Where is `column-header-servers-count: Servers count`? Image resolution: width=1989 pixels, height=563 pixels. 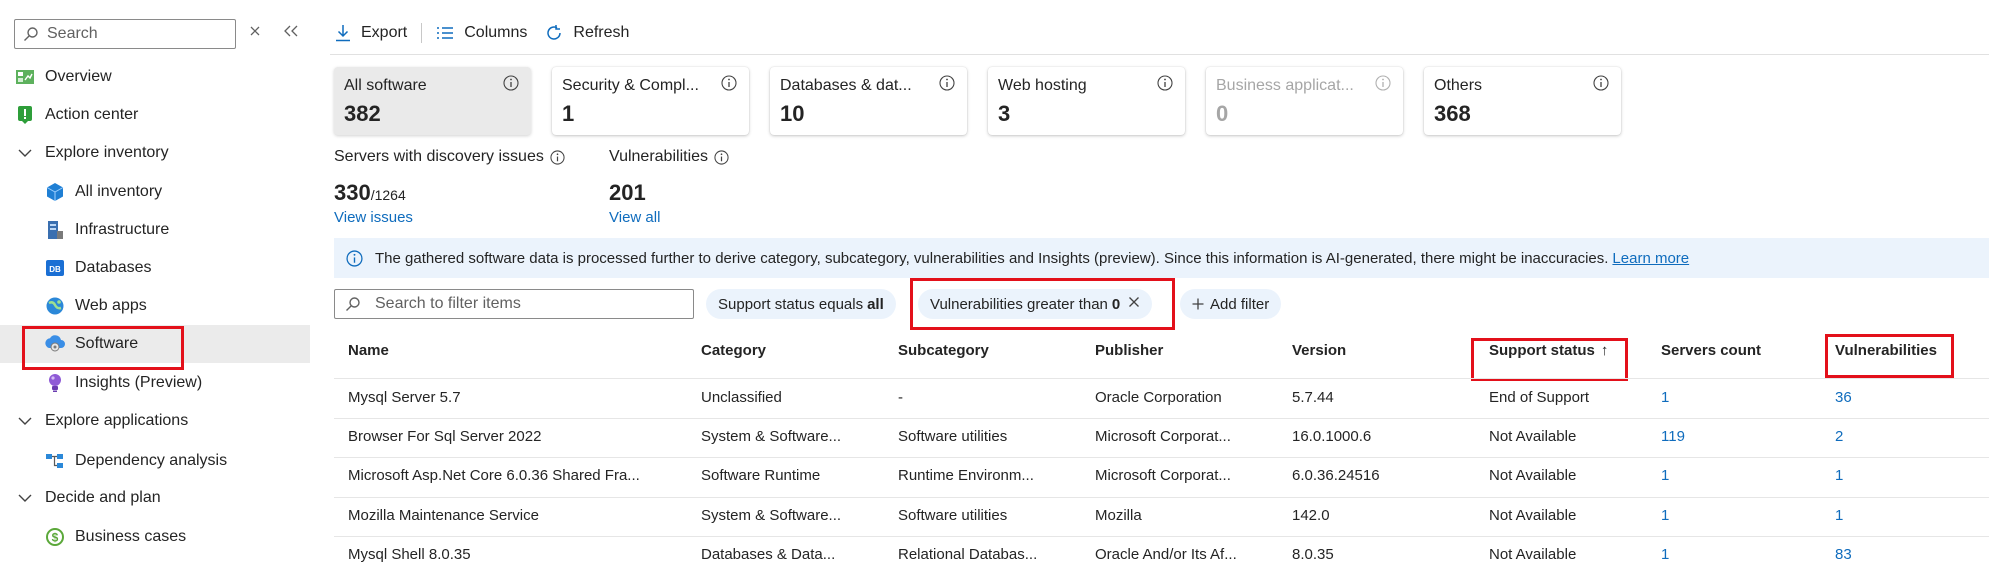 column-header-servers-count: Servers count is located at coordinates (1711, 350).